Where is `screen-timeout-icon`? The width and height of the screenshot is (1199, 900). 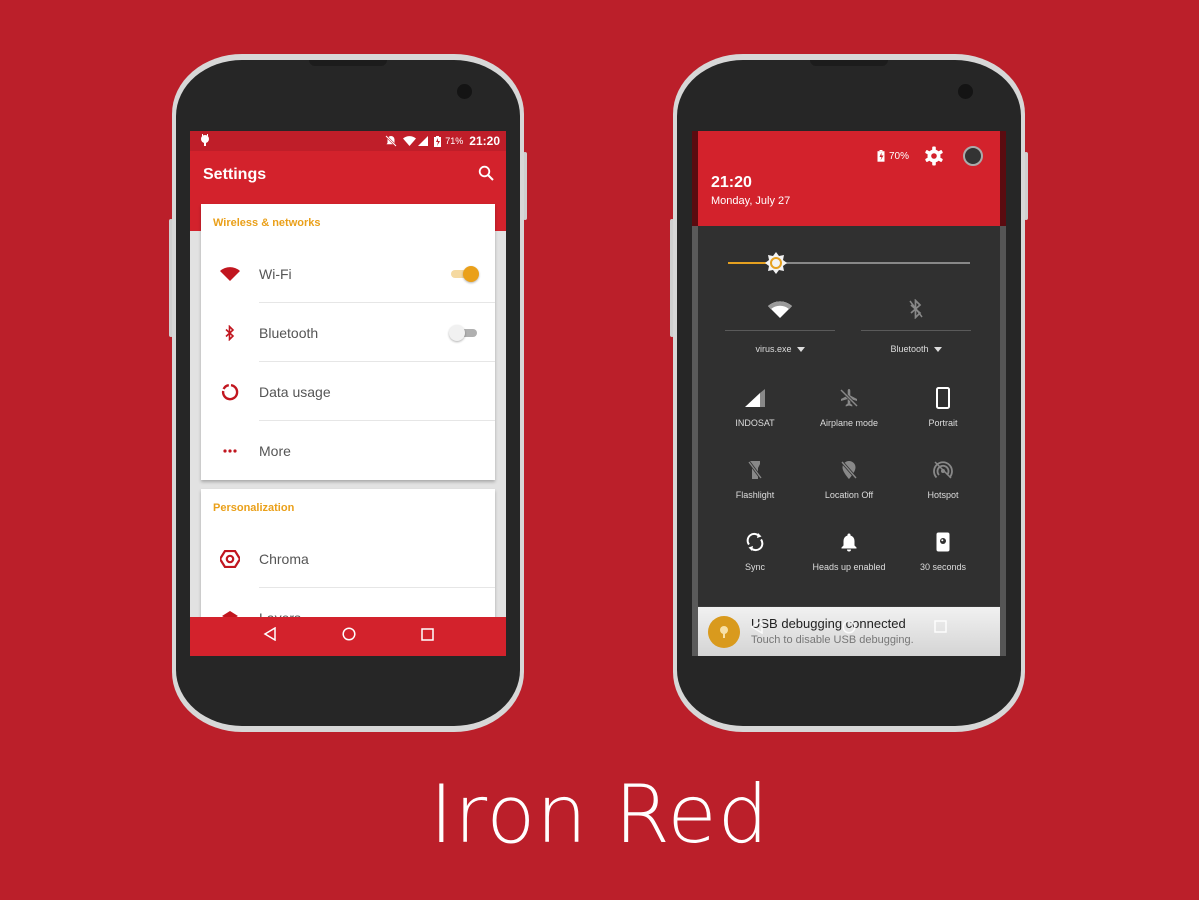 screen-timeout-icon is located at coordinates (943, 542).